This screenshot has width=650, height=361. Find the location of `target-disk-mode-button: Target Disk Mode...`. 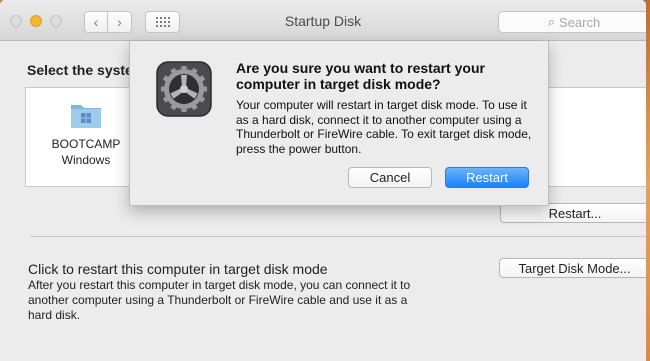

target-disk-mode-button: Target Disk Mode... is located at coordinates (572, 268).